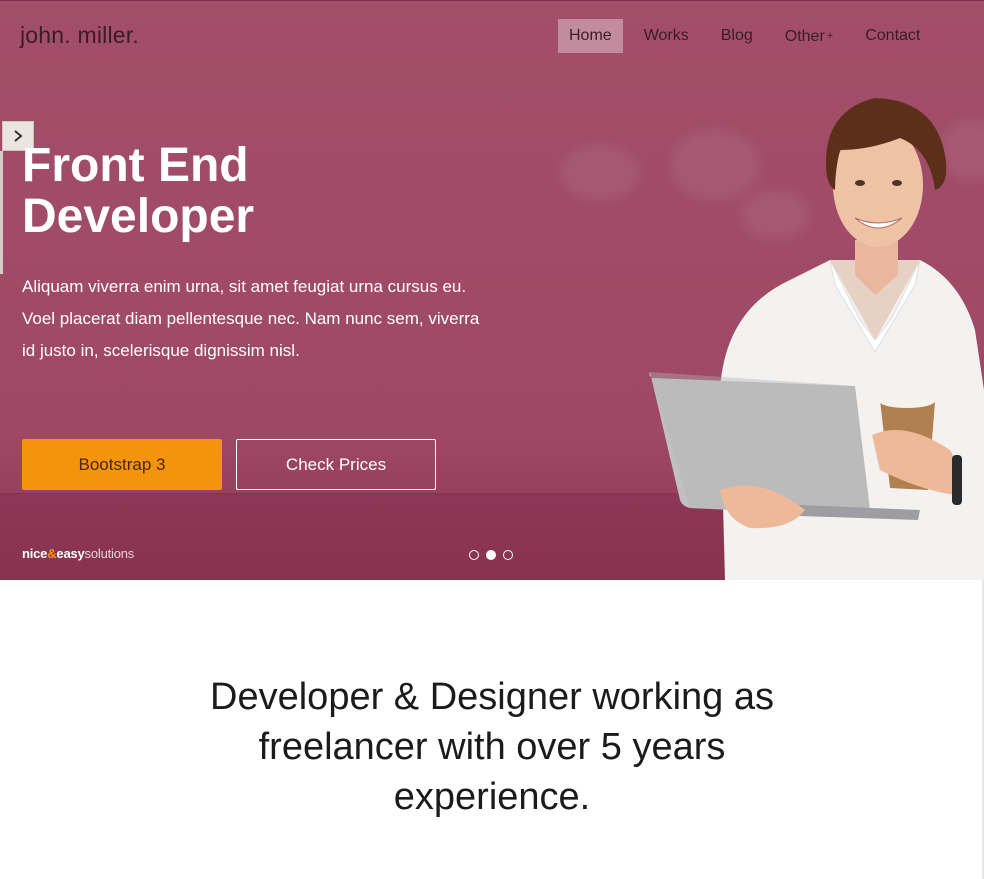 The width and height of the screenshot is (984, 879). What do you see at coordinates (600, 172) in the screenshot?
I see `background-cloud` at bounding box center [600, 172].